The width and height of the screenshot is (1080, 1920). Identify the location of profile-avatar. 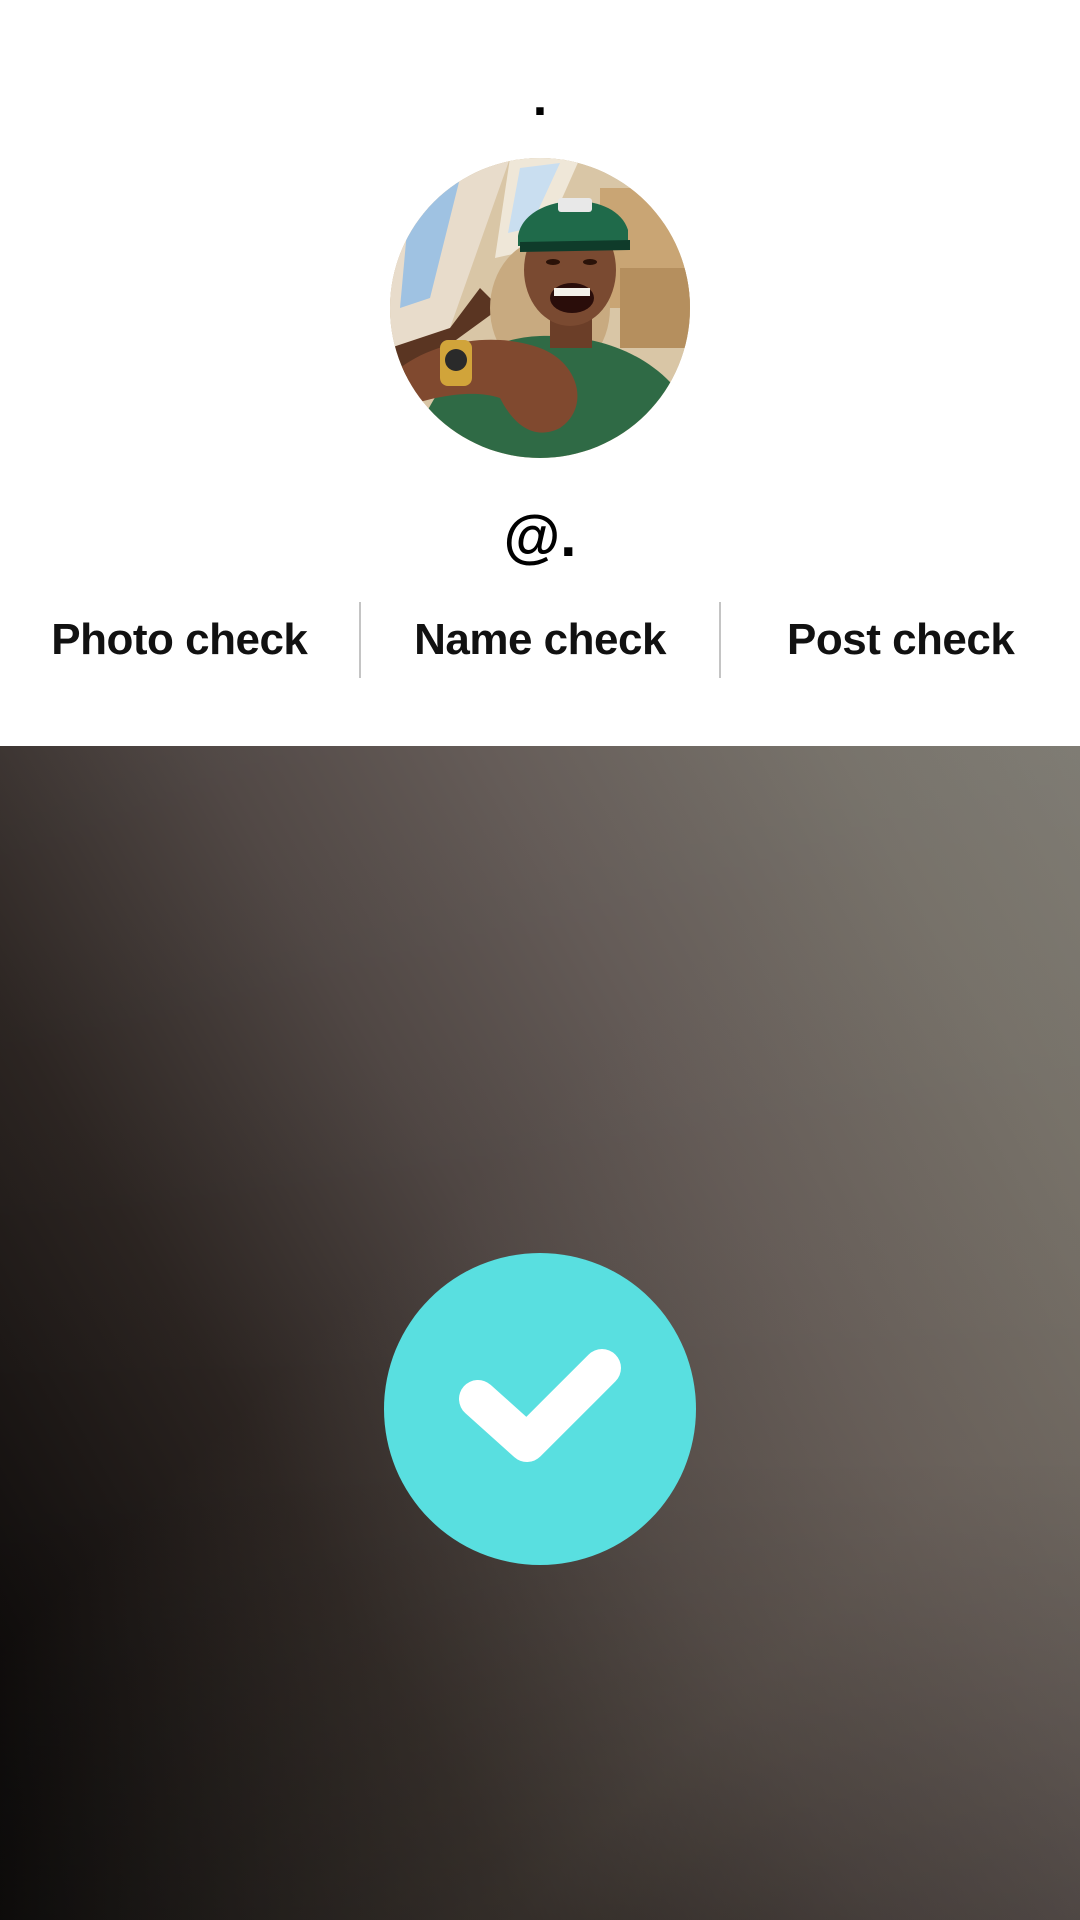
(540, 308).